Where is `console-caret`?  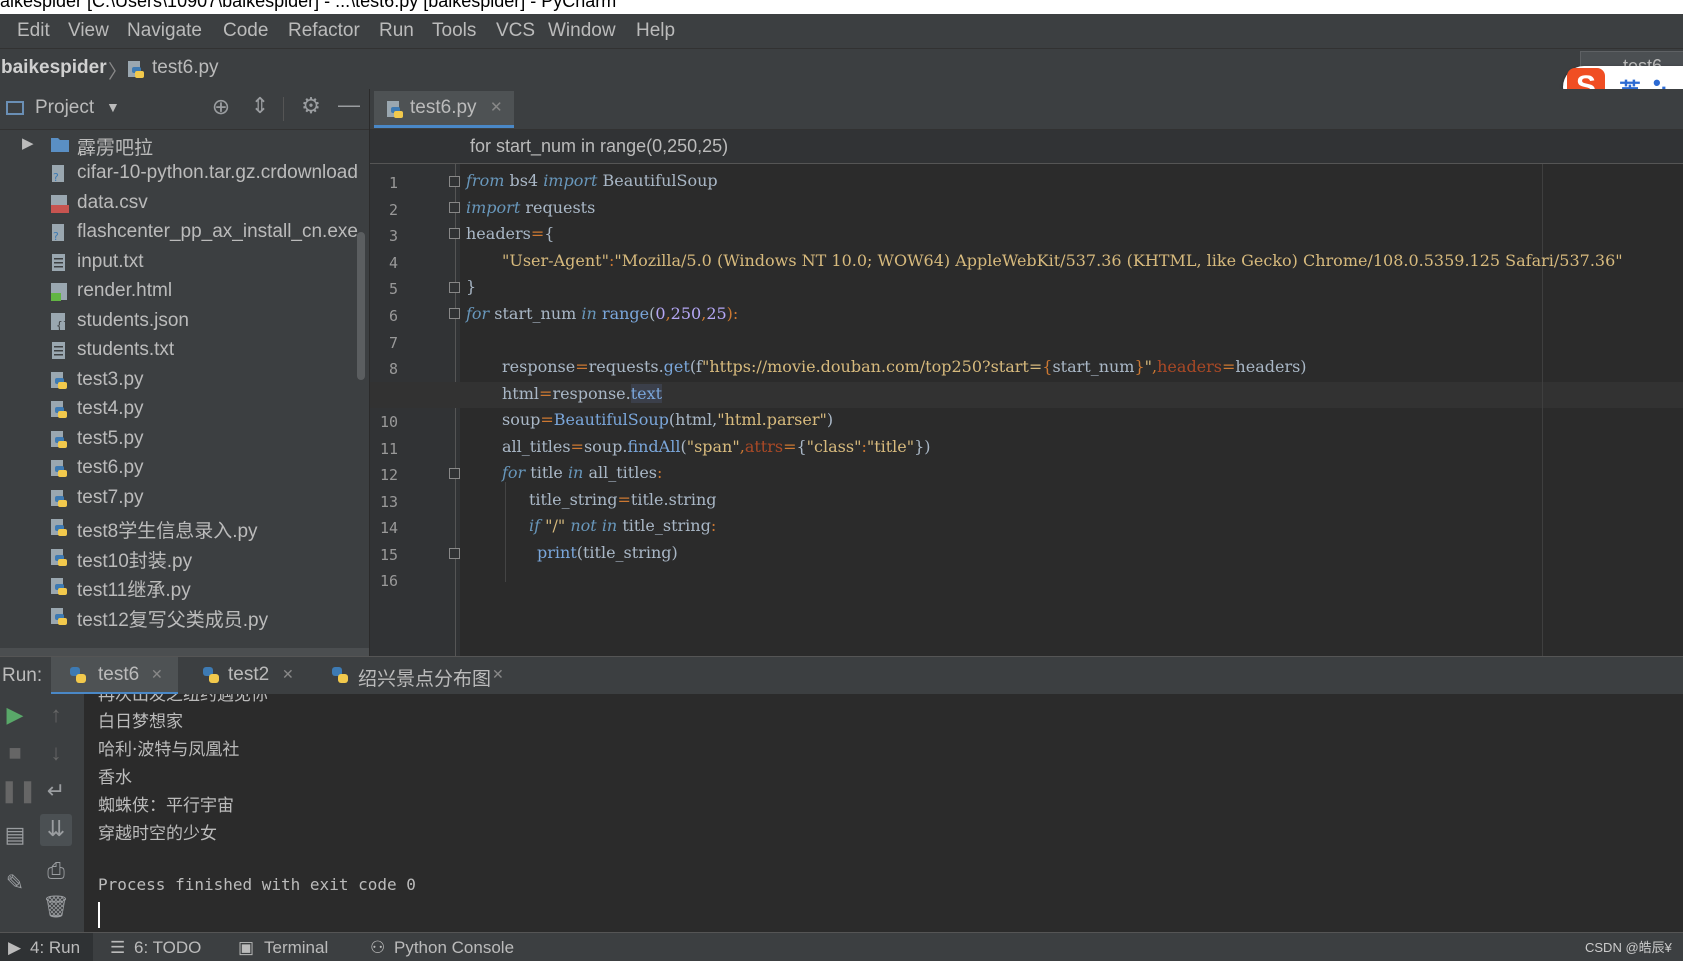 console-caret is located at coordinates (99, 915).